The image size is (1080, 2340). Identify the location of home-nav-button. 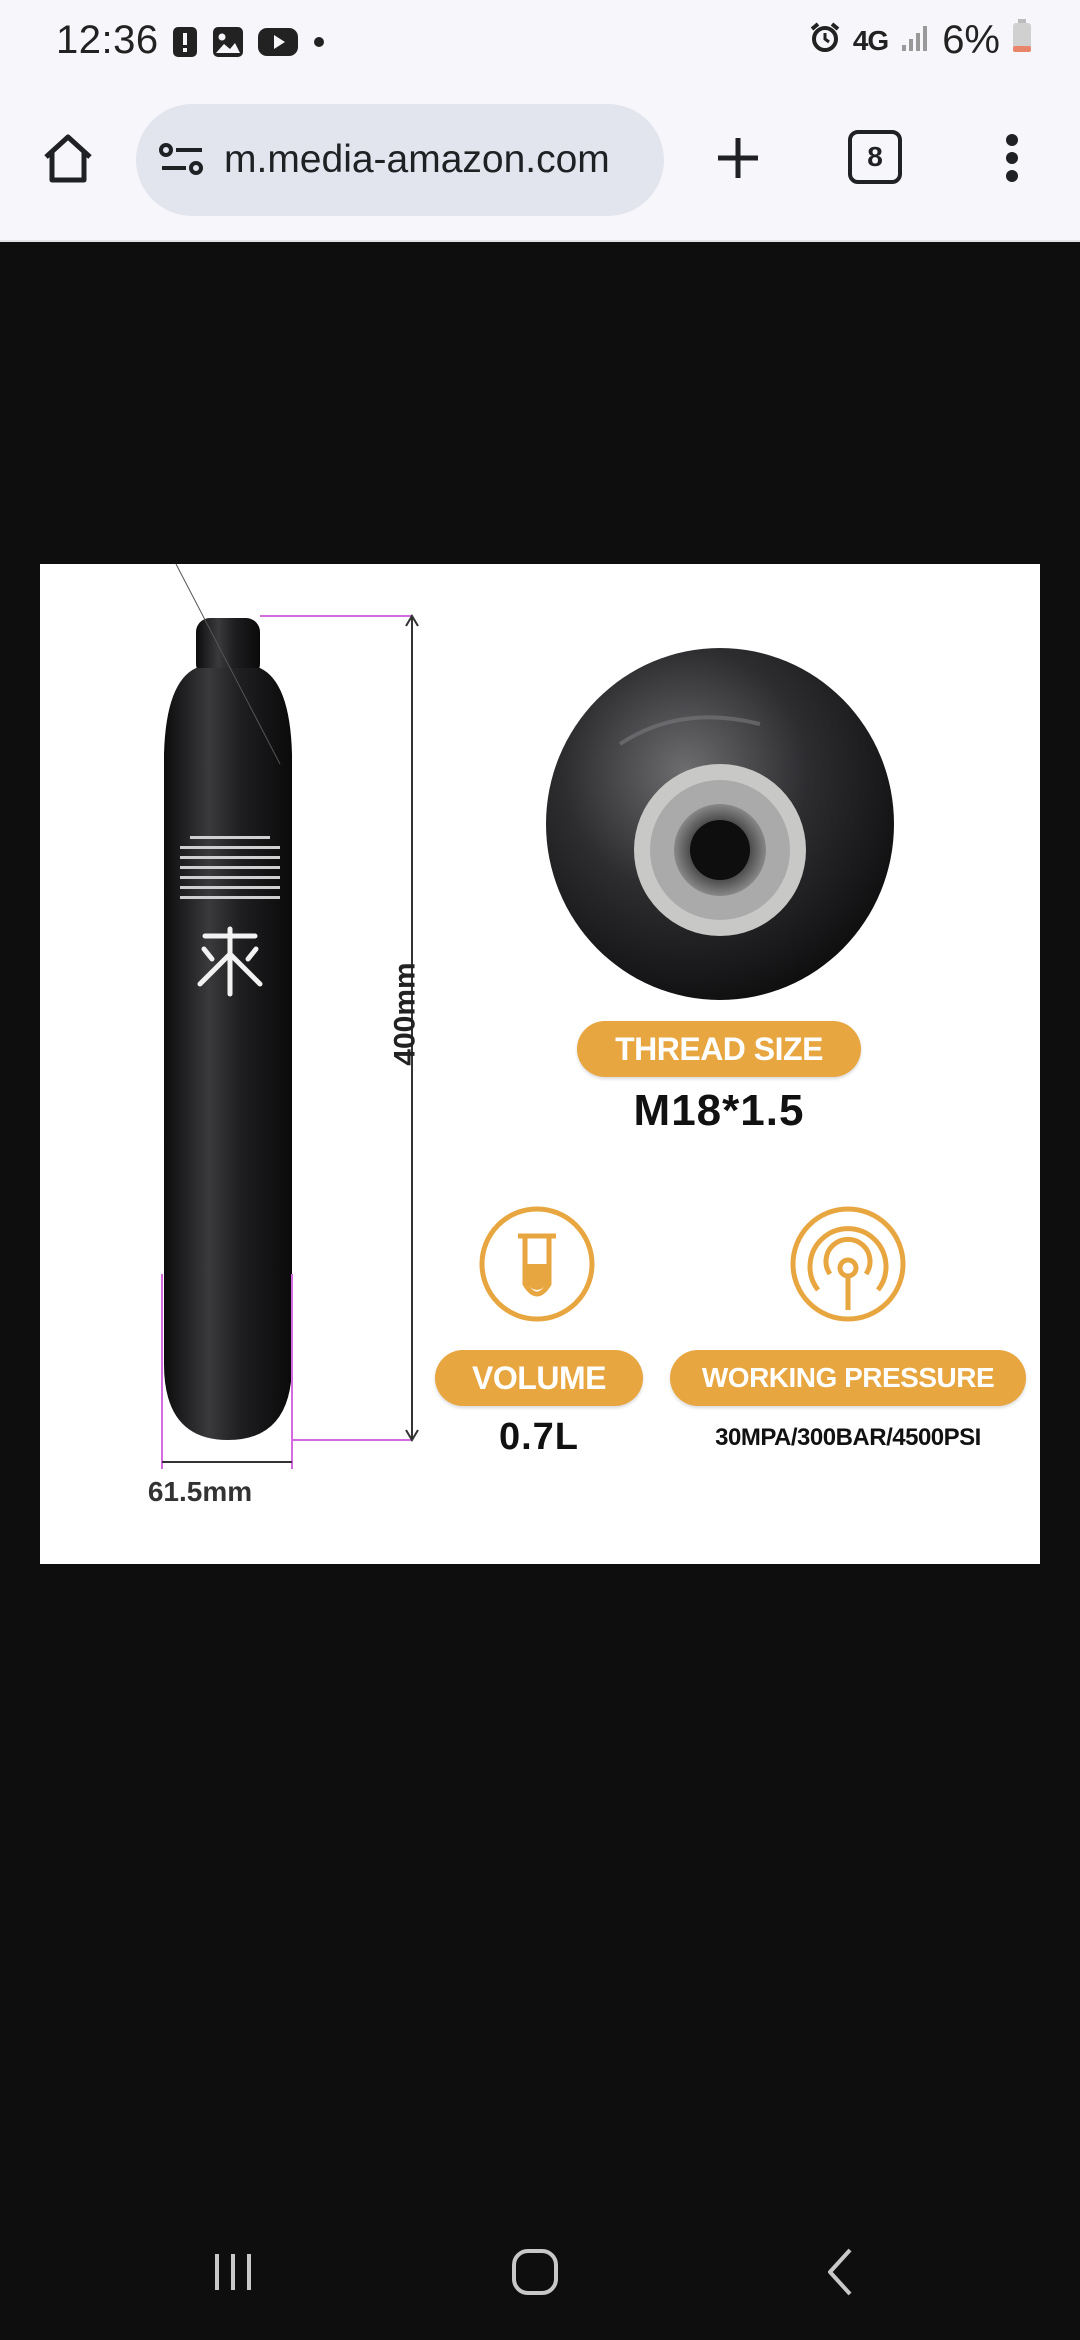
(535, 2274).